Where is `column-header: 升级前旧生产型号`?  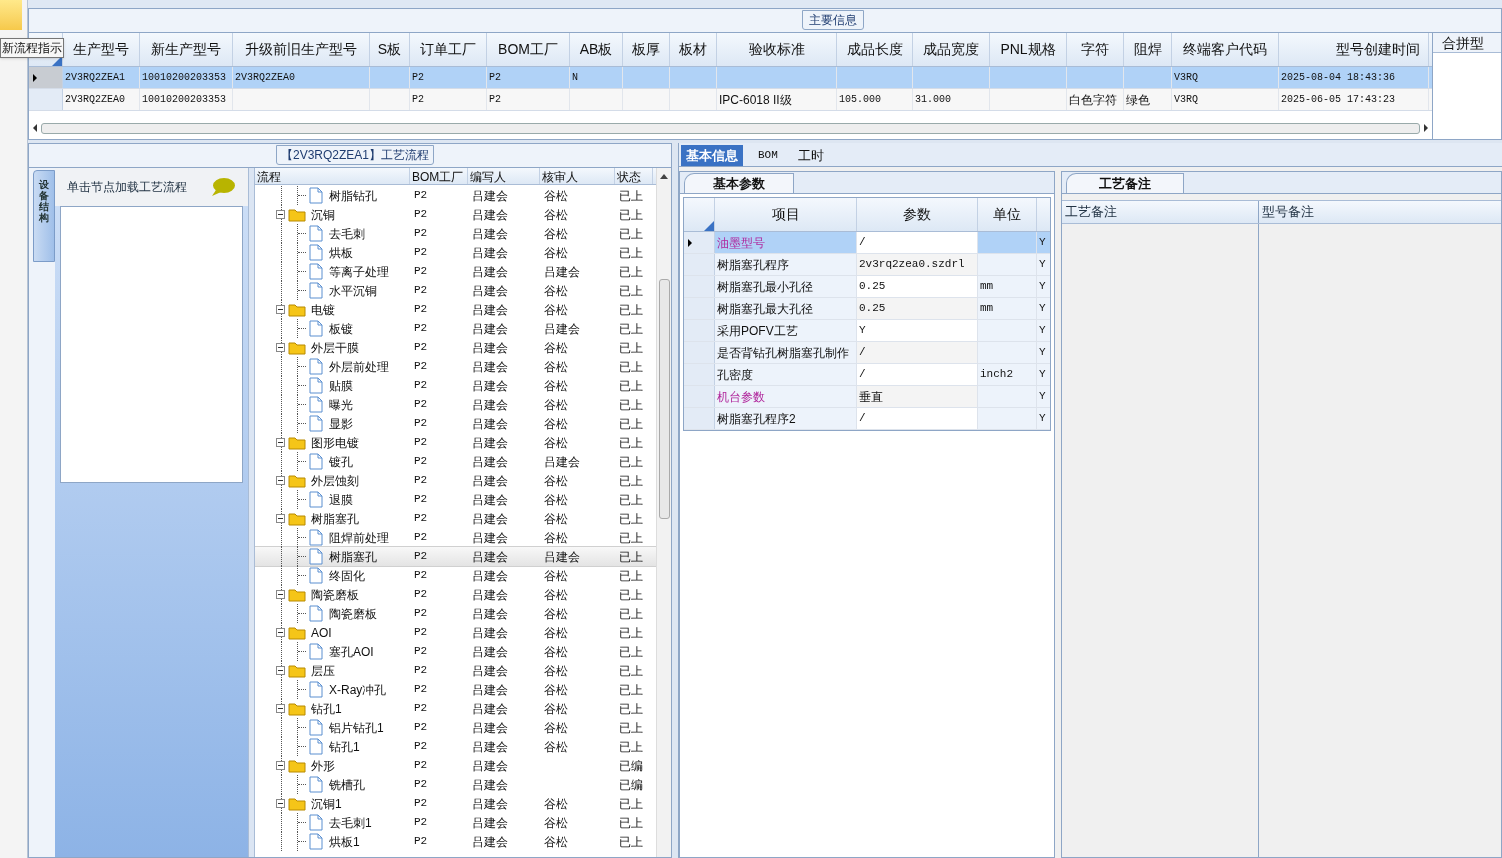 column-header: 升级前旧生产型号 is located at coordinates (301, 49).